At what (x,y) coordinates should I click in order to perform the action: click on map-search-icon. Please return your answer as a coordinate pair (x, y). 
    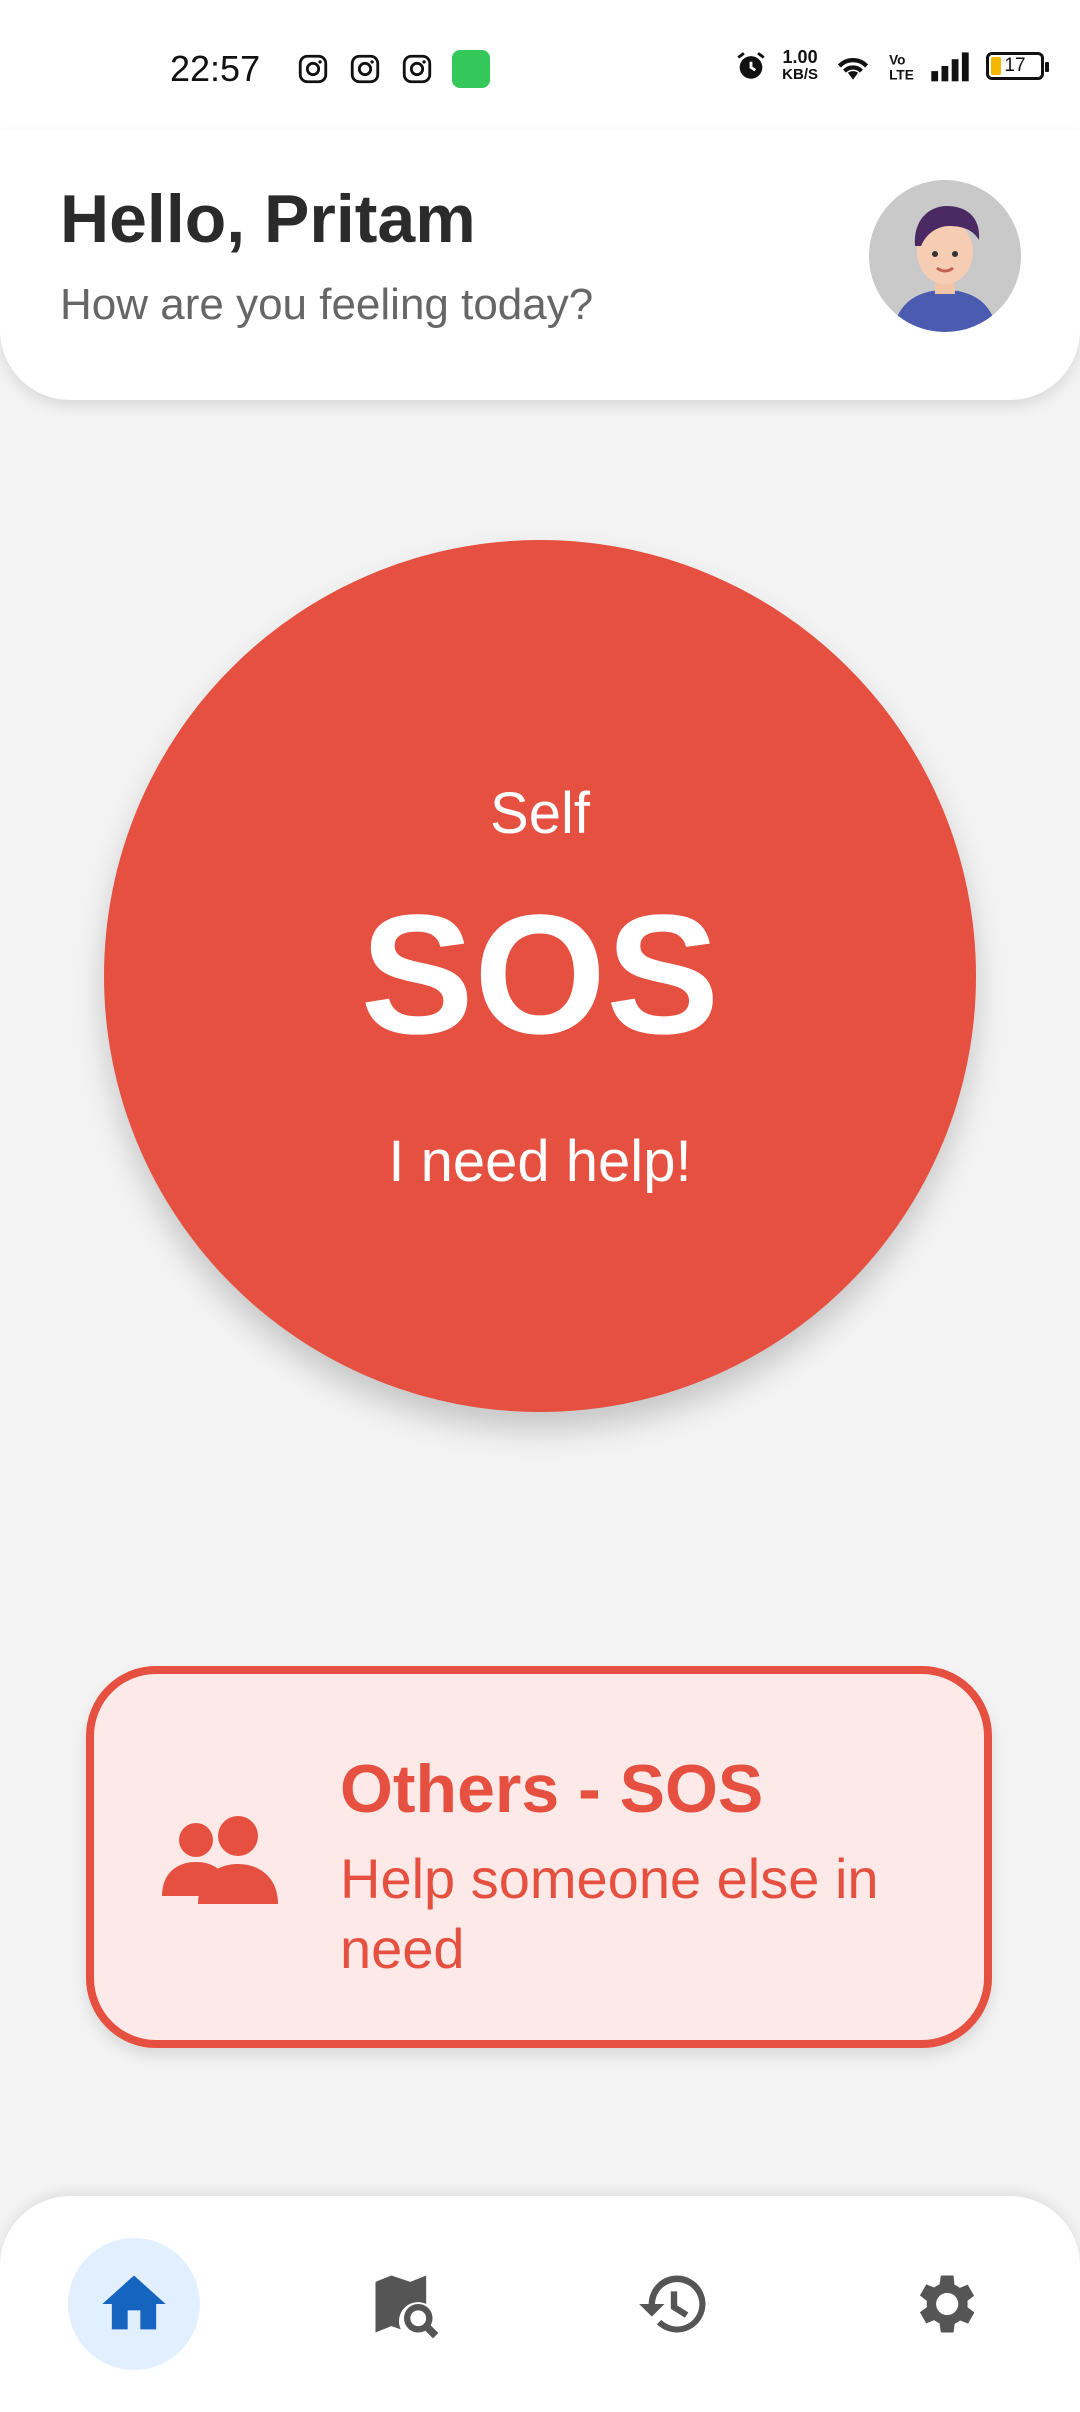
    Looking at the image, I should click on (407, 2307).